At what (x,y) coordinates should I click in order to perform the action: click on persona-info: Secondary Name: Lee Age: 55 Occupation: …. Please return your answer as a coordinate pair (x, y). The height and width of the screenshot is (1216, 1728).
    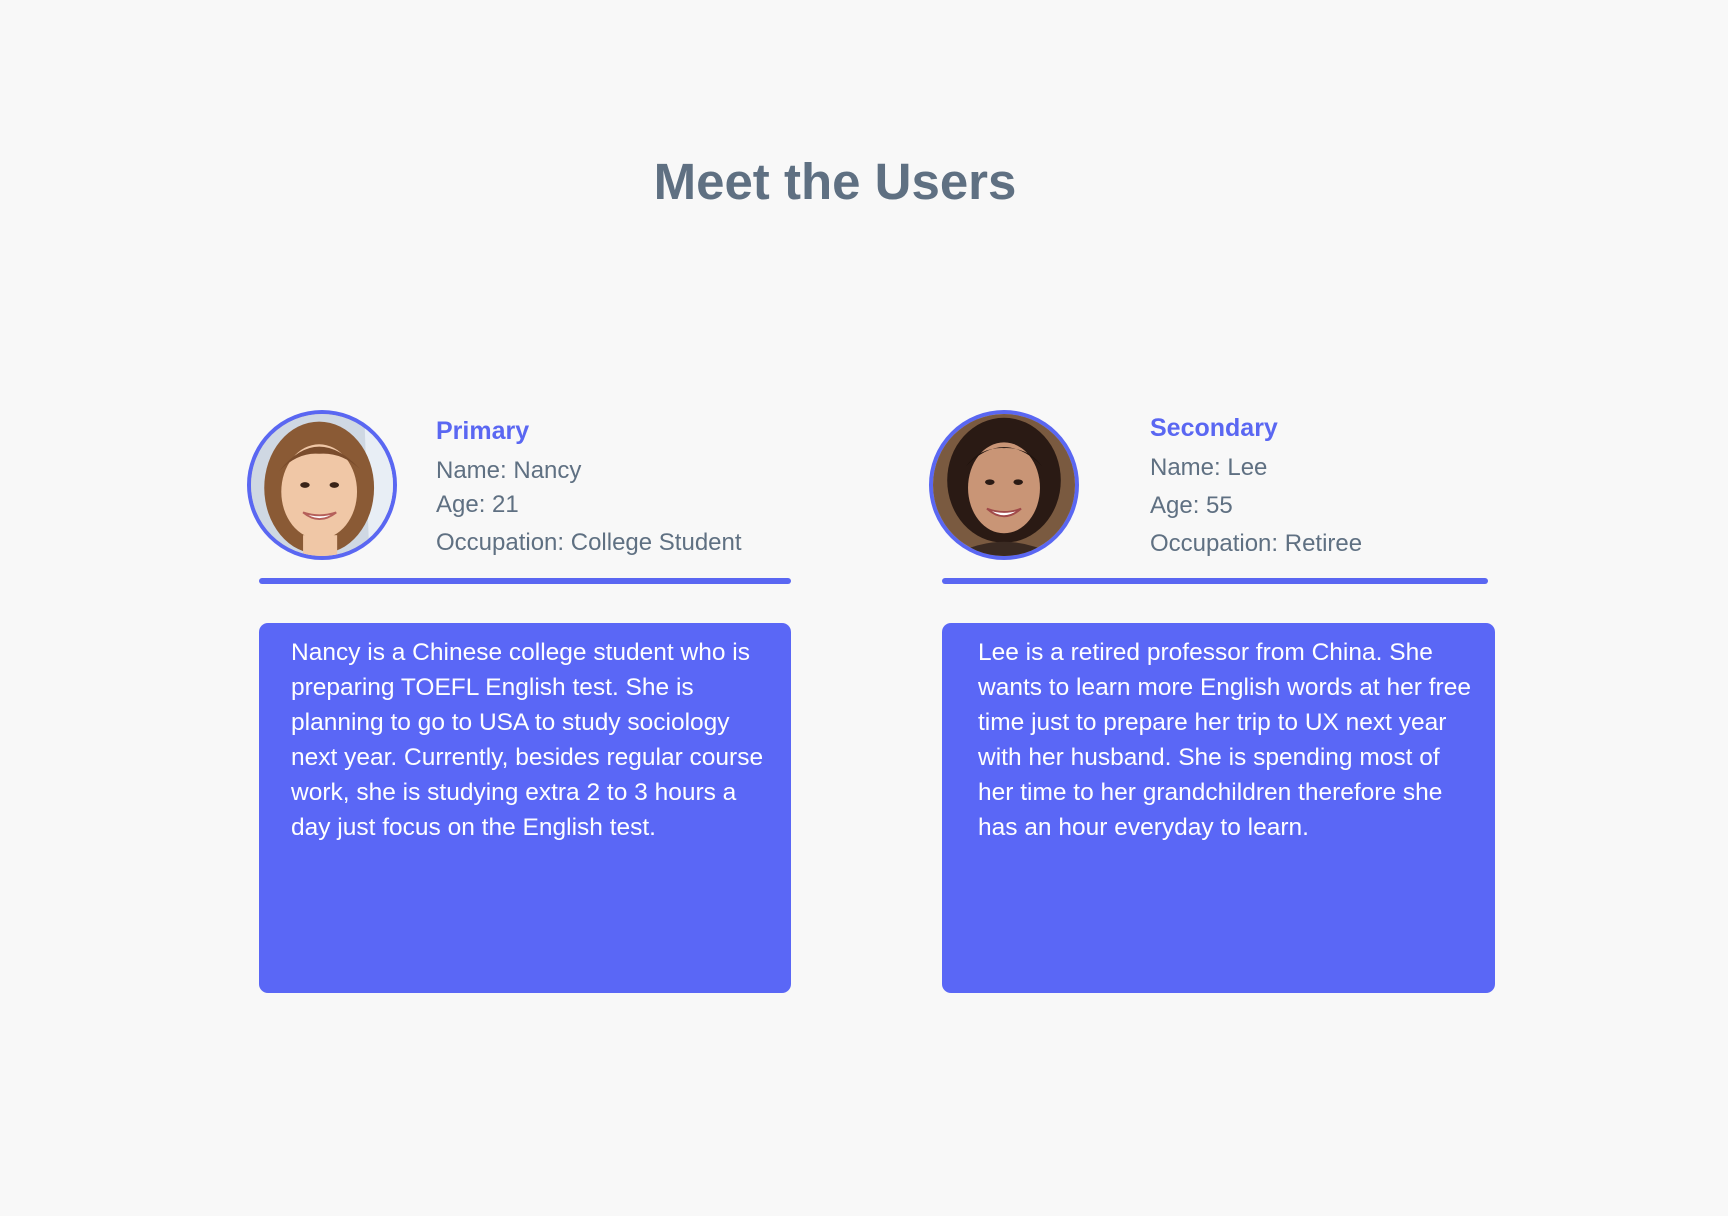
    Looking at the image, I should click on (1256, 485).